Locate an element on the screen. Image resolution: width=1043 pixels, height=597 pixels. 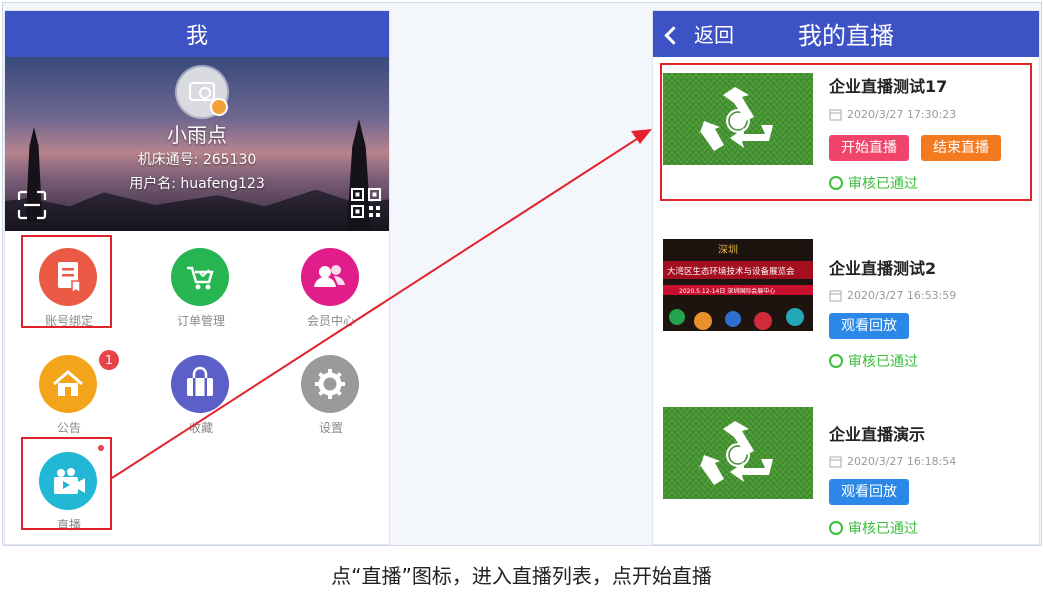
chevron-left-icon is located at coordinates (673, 35).